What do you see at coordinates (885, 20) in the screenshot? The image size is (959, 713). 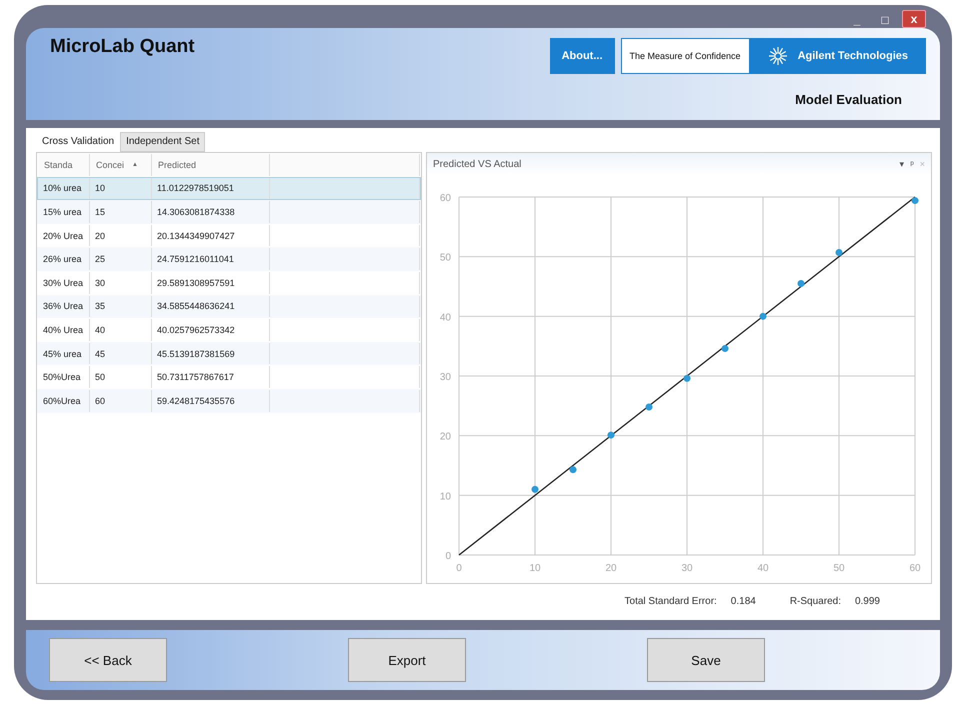 I see `maximize-button: □` at bounding box center [885, 20].